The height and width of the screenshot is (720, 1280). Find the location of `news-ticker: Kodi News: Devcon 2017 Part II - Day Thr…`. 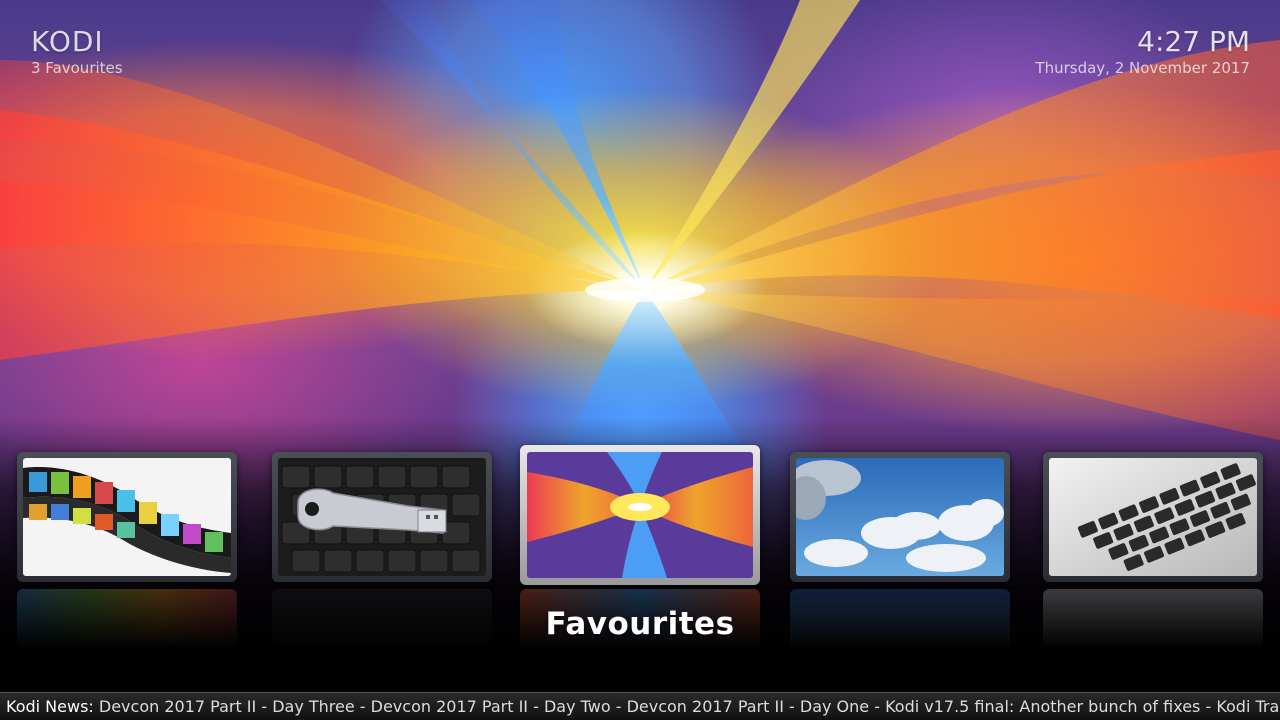

news-ticker: Kodi News: Devcon 2017 Part II - Day Thr… is located at coordinates (640, 706).